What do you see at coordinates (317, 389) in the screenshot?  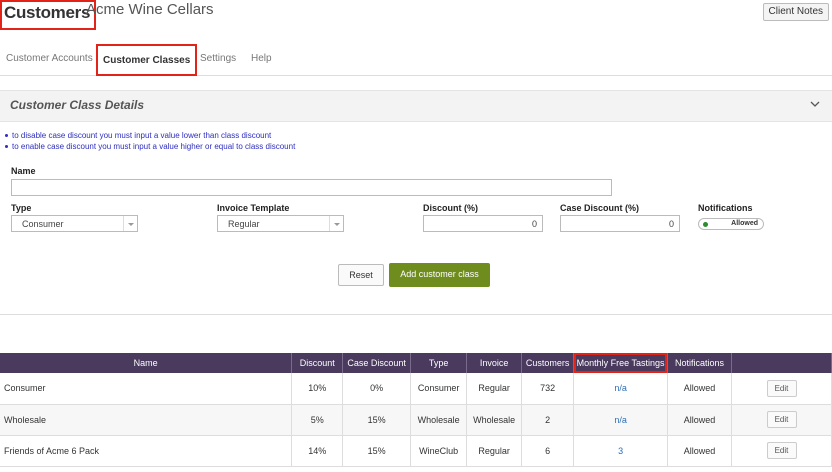 I see `cell-discount: 10%` at bounding box center [317, 389].